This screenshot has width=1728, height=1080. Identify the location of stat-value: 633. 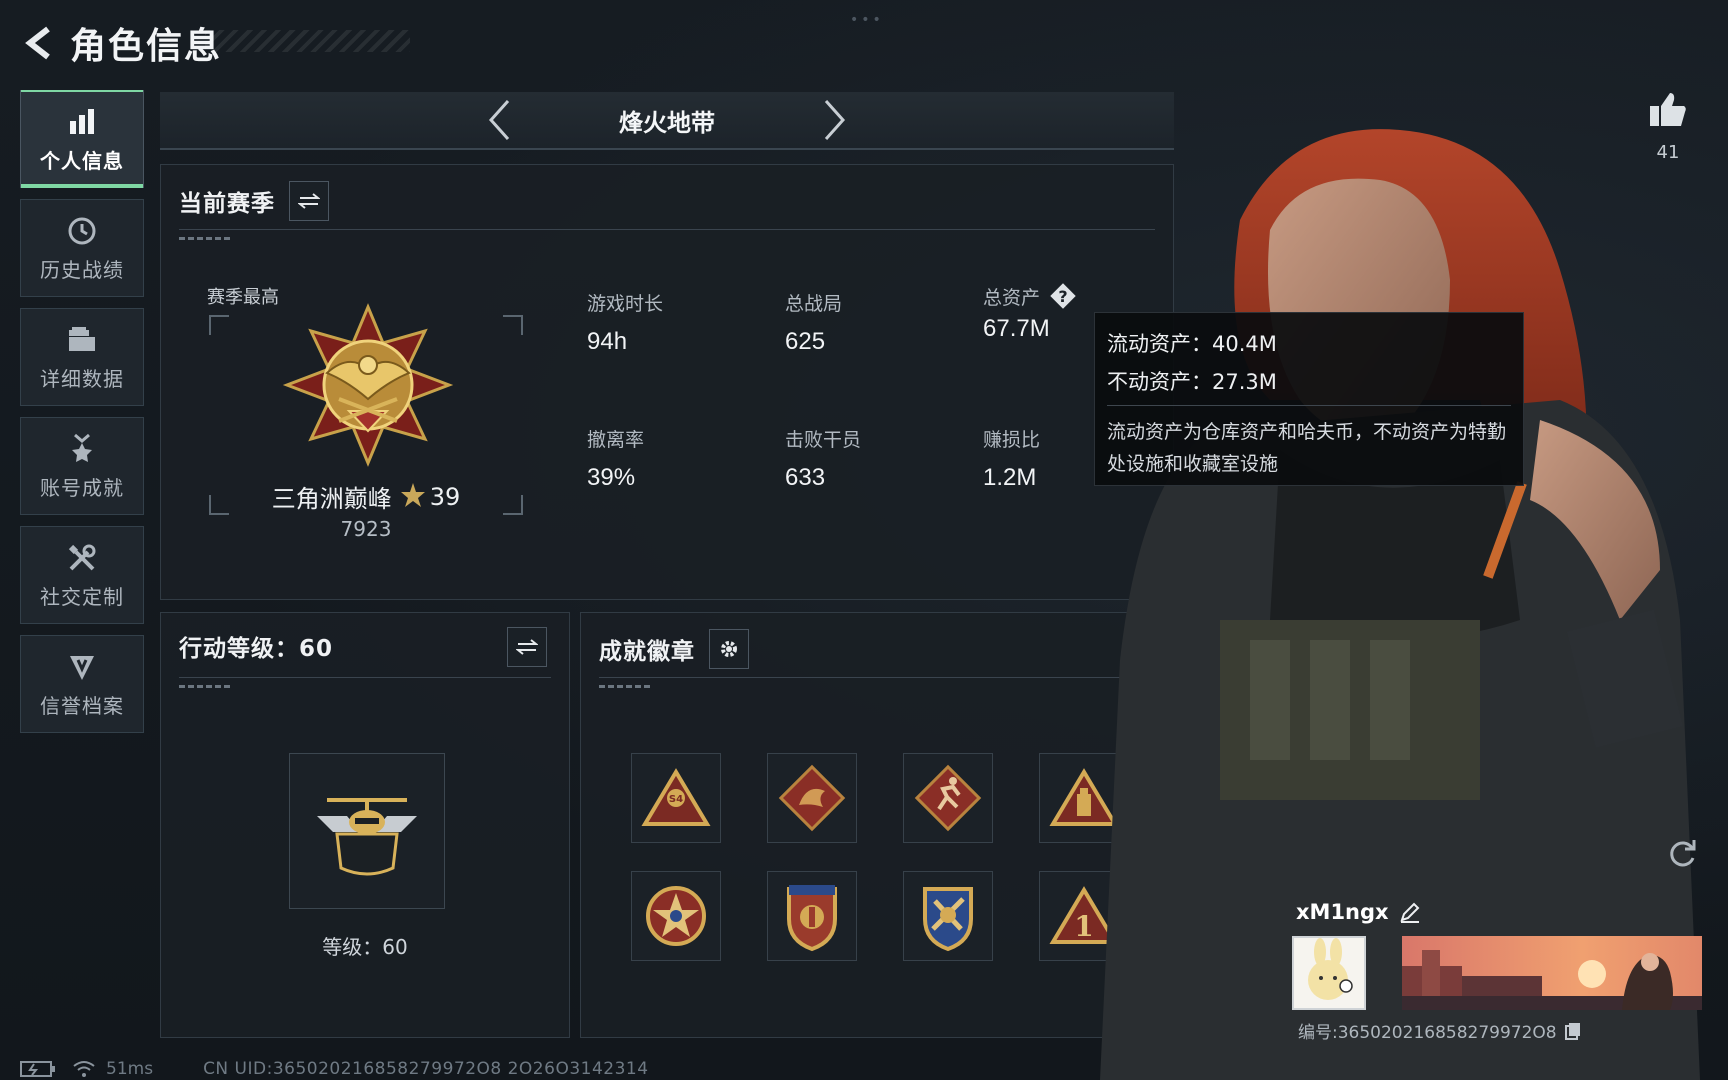
(805, 477).